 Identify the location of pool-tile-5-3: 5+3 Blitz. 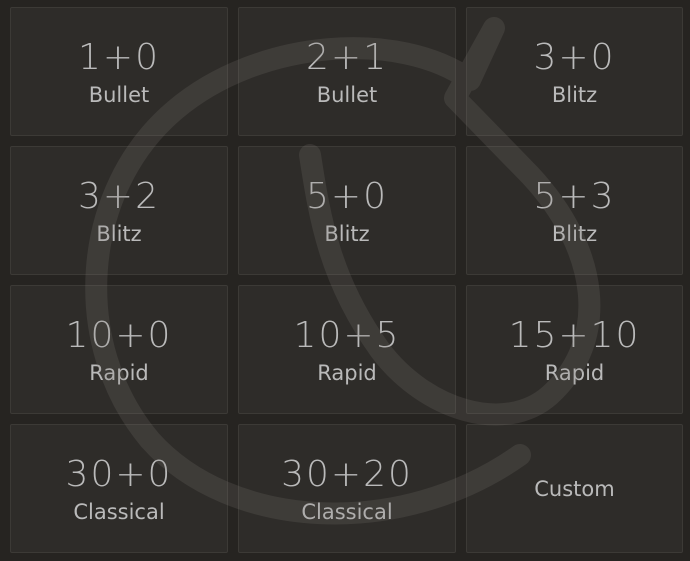
(574, 210).